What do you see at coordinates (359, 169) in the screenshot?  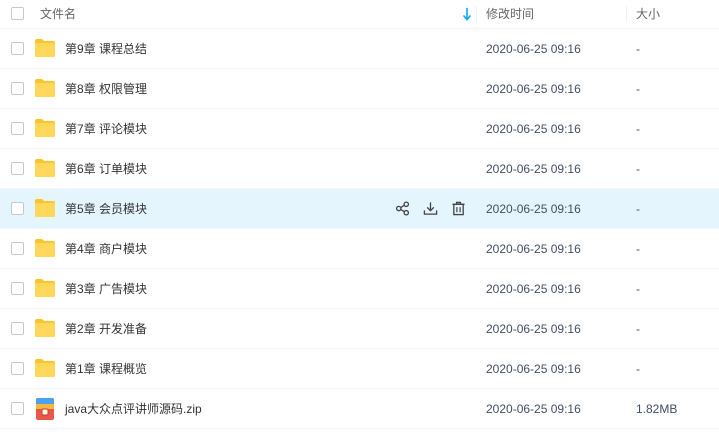 I see `file-row: 第6章 订单模块 2020-06-25 09:16 -` at bounding box center [359, 169].